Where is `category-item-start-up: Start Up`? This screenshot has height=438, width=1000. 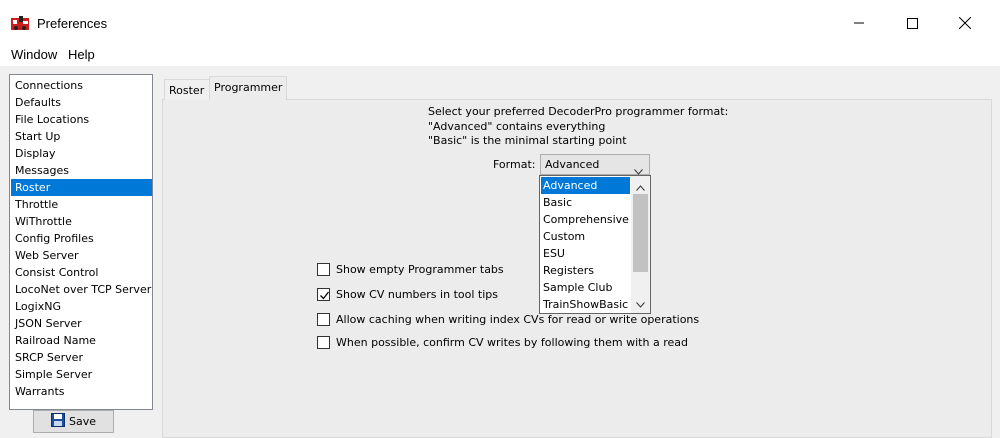
category-item-start-up: Start Up is located at coordinates (81, 136).